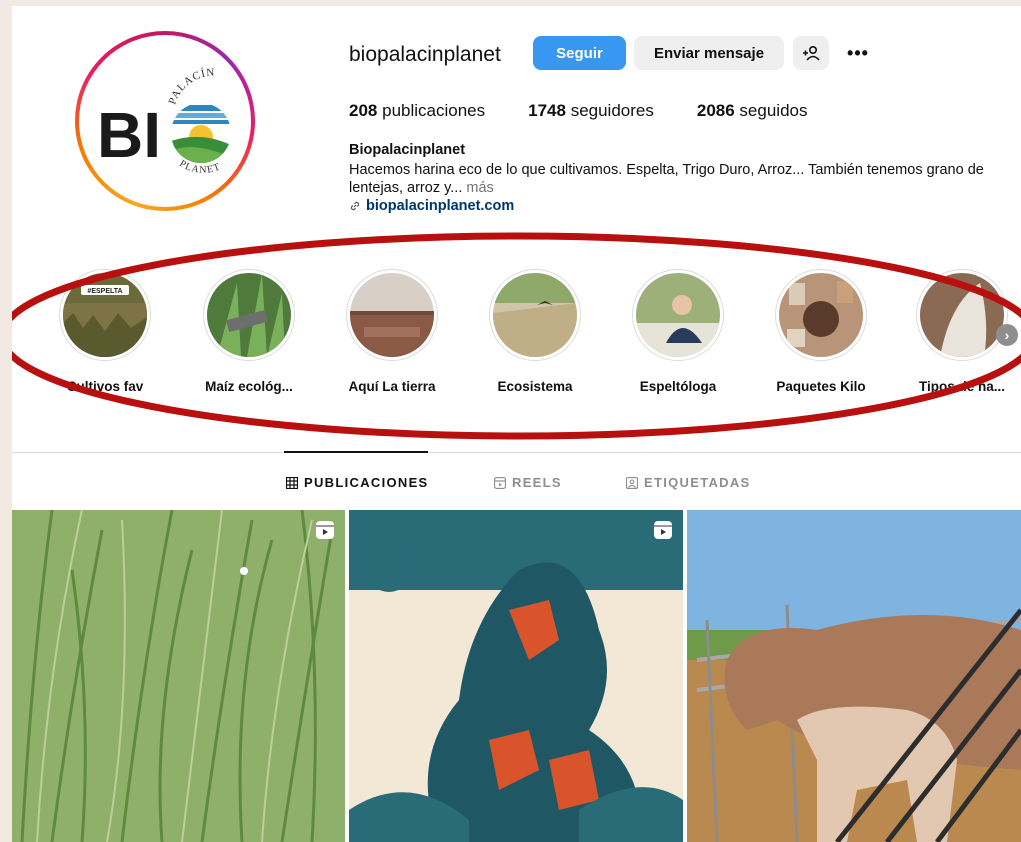 Image resolution: width=1021 pixels, height=842 pixels. I want to click on profile-avatar: BI PALACÍN PLANET, so click(165, 121).